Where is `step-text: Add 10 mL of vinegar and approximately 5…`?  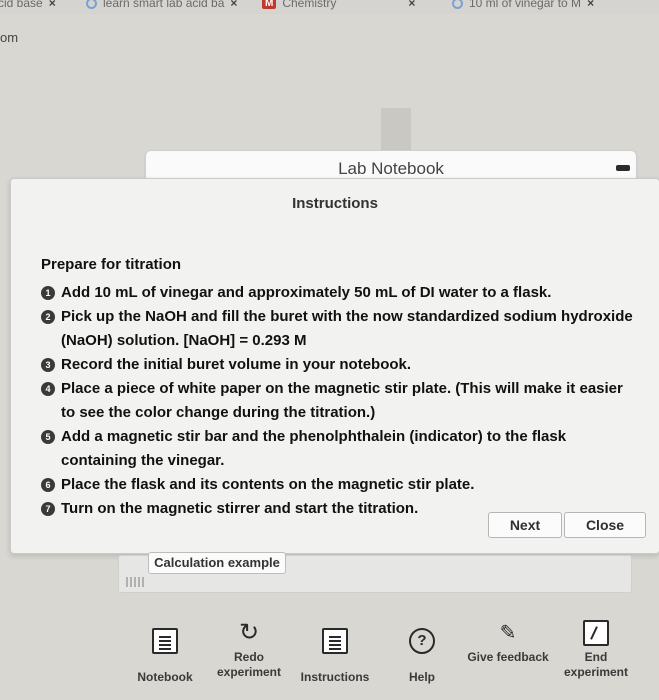 step-text: Add 10 mL of vinegar and approximately 5… is located at coordinates (306, 292).